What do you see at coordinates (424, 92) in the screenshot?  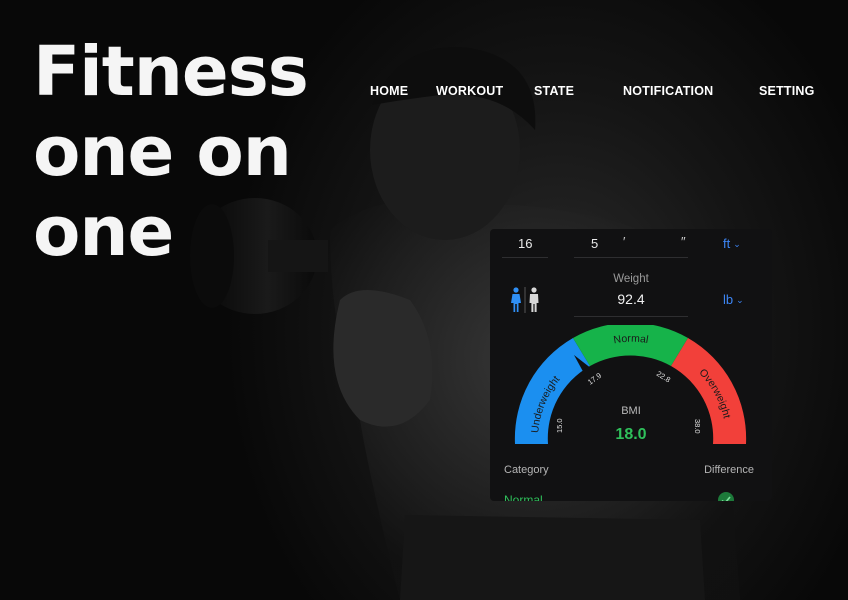 I see `main-nav: HOME WORKOUT STATE NOTIFICATION SETTING` at bounding box center [424, 92].